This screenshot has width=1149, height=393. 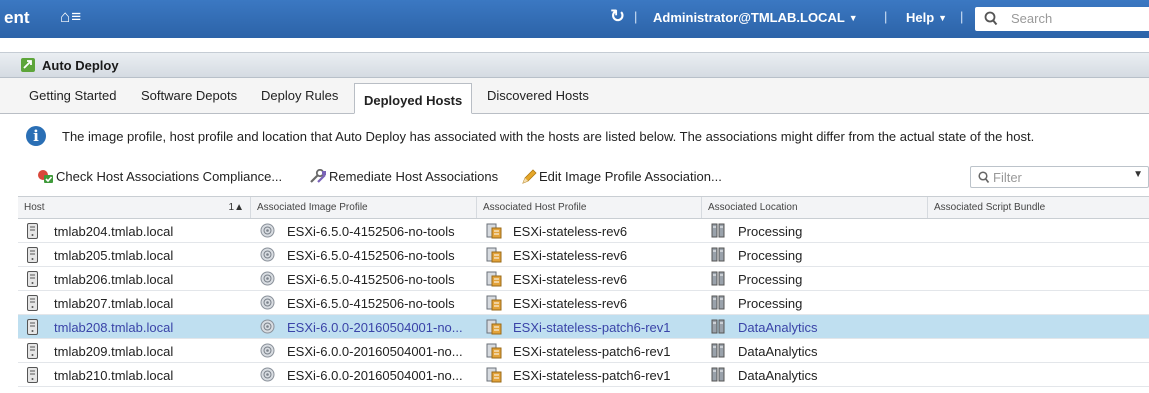 What do you see at coordinates (189, 95) in the screenshot?
I see `tab-software-depots: Software Depots` at bounding box center [189, 95].